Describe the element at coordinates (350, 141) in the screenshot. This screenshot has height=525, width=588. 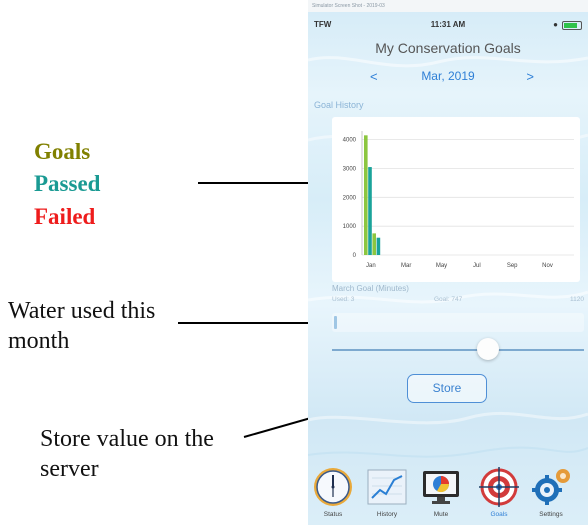
I see `y-tick-label: 4000` at that location.